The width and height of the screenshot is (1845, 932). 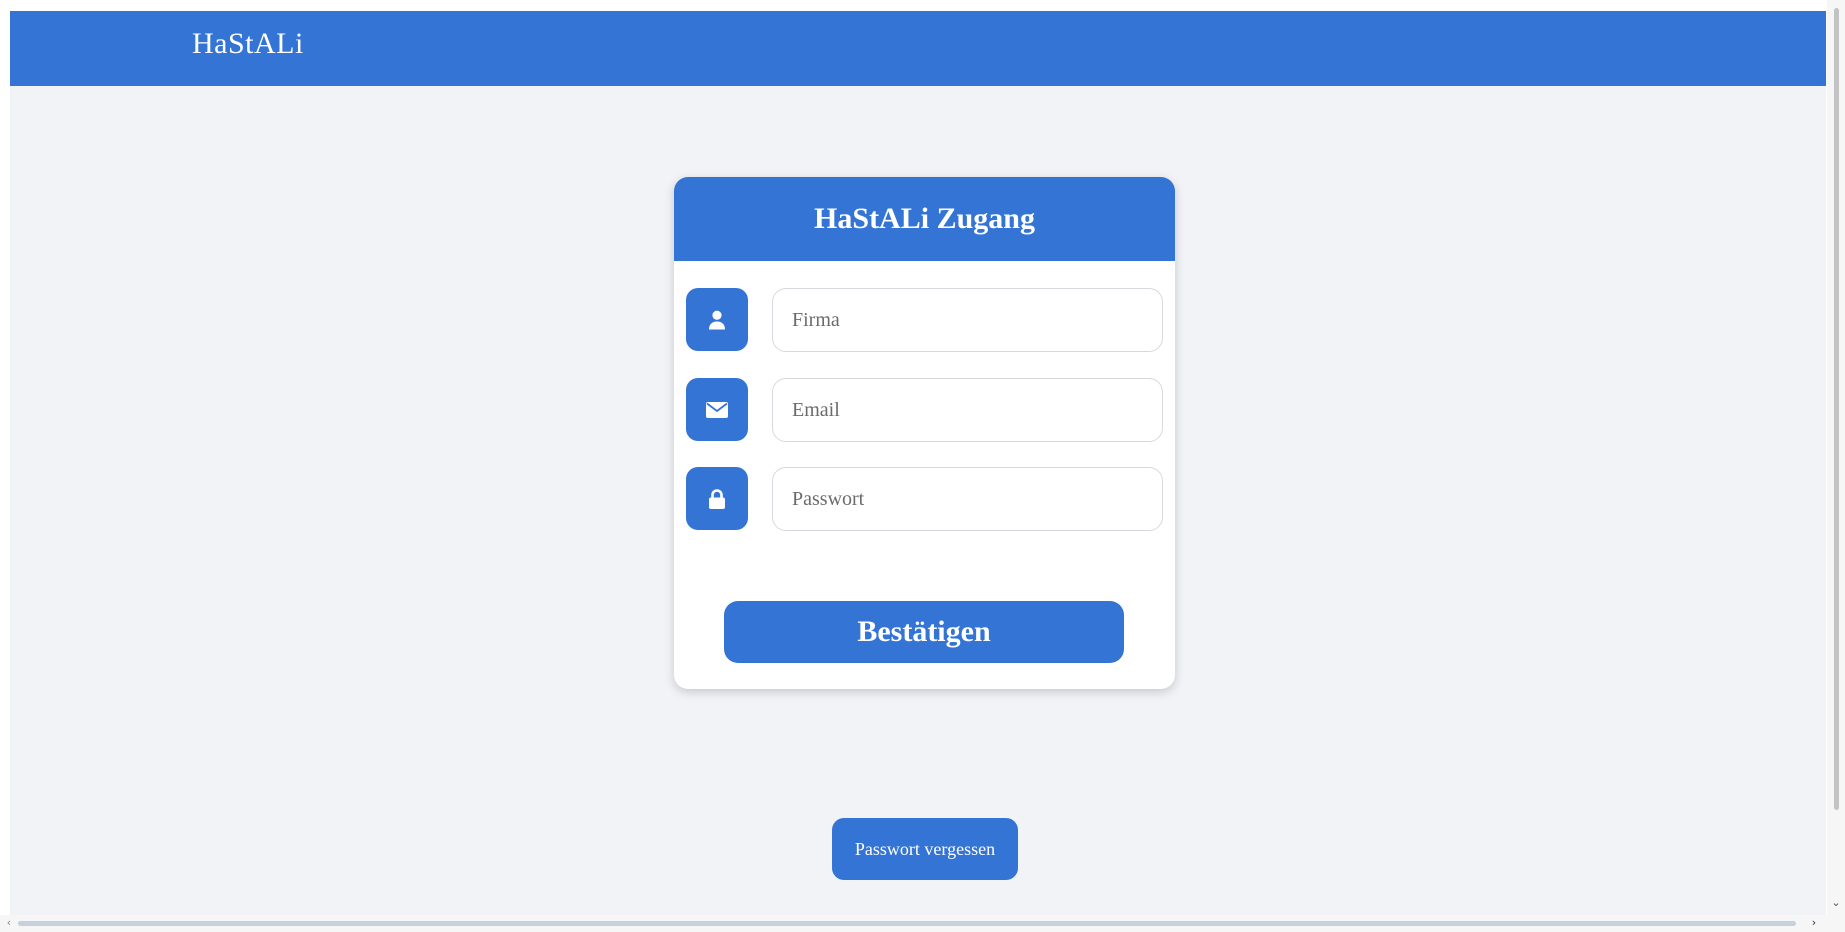 I want to click on firma-input, so click(x=967, y=320).